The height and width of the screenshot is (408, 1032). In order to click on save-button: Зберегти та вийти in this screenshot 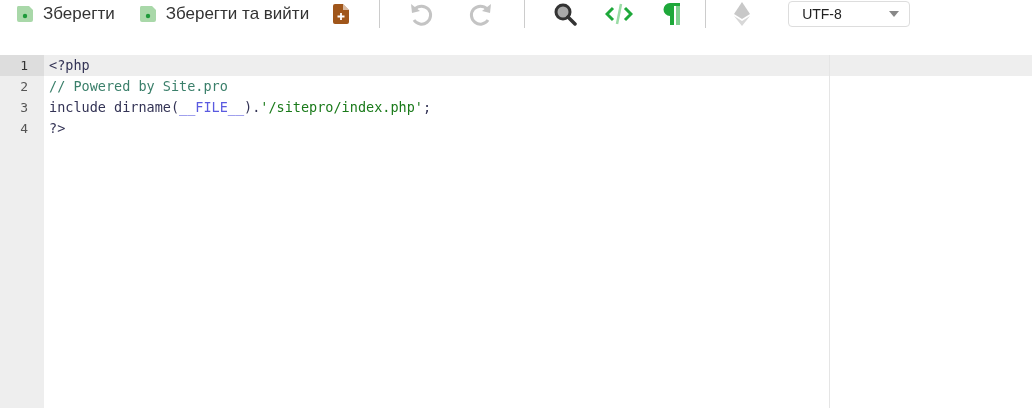, I will do `click(224, 14)`.